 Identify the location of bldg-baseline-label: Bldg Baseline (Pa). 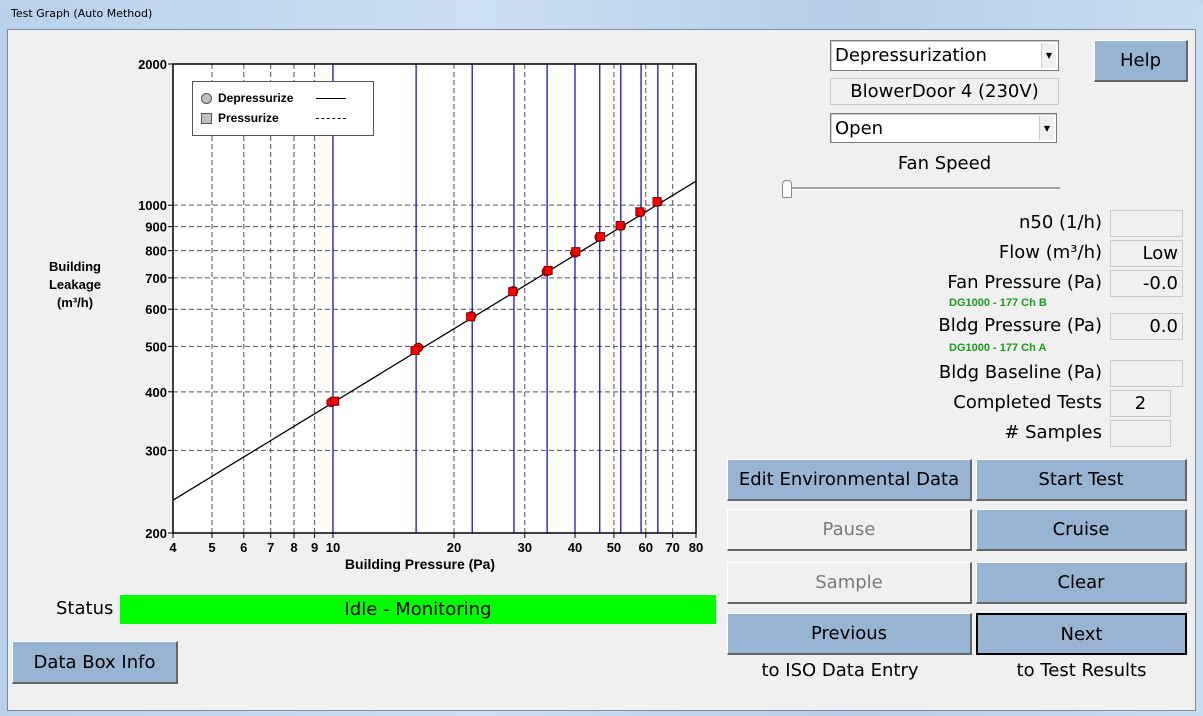
(1020, 372).